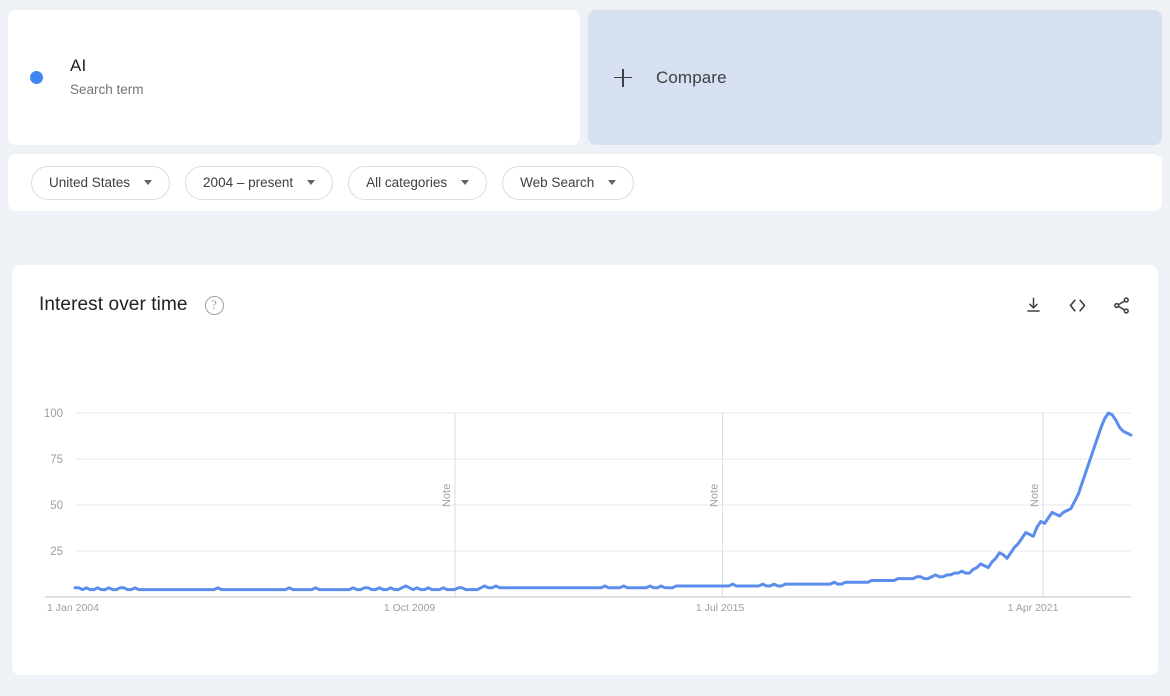 This screenshot has width=1170, height=696. I want to click on svg-text: 100, so click(53, 414).